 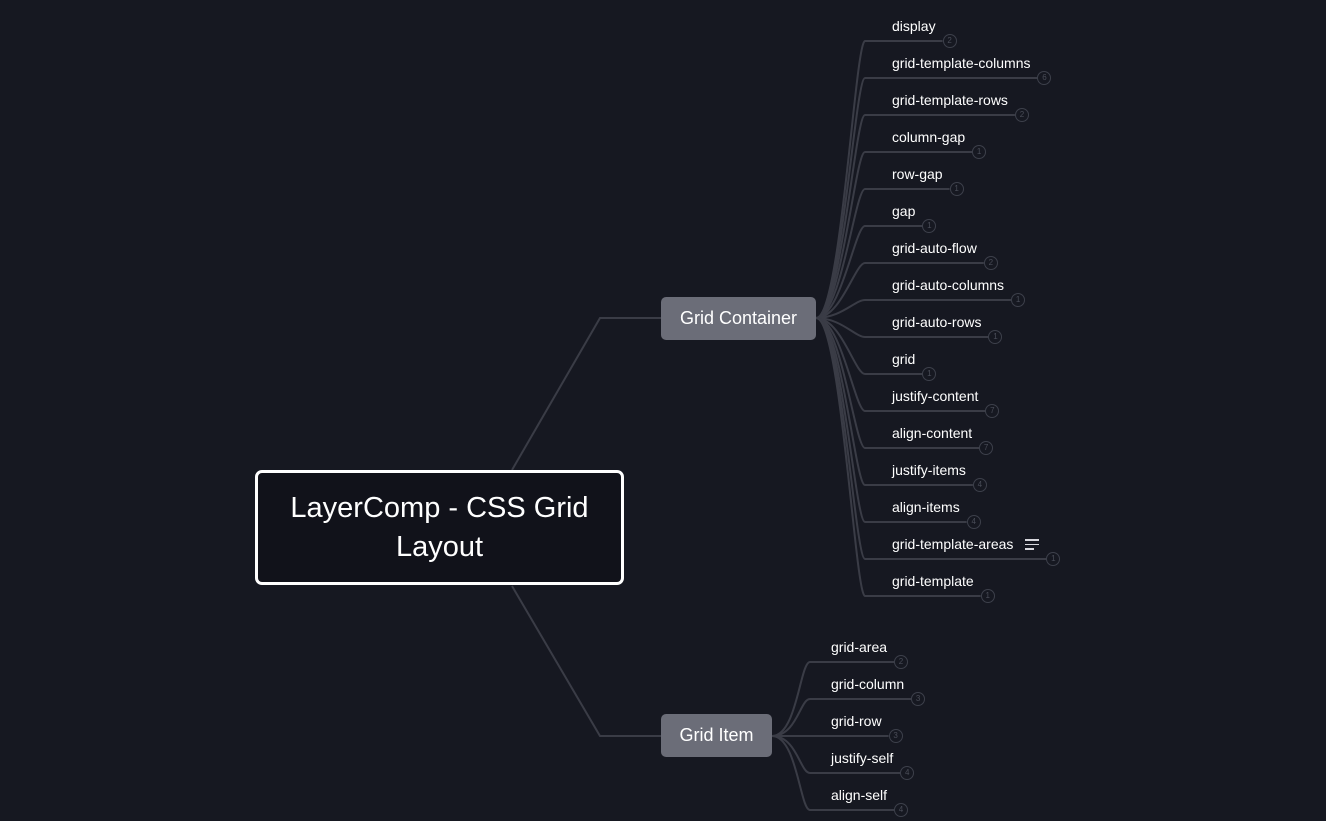 I want to click on root-node: LayerComp - CSS Grid Layout, so click(x=439, y=527).